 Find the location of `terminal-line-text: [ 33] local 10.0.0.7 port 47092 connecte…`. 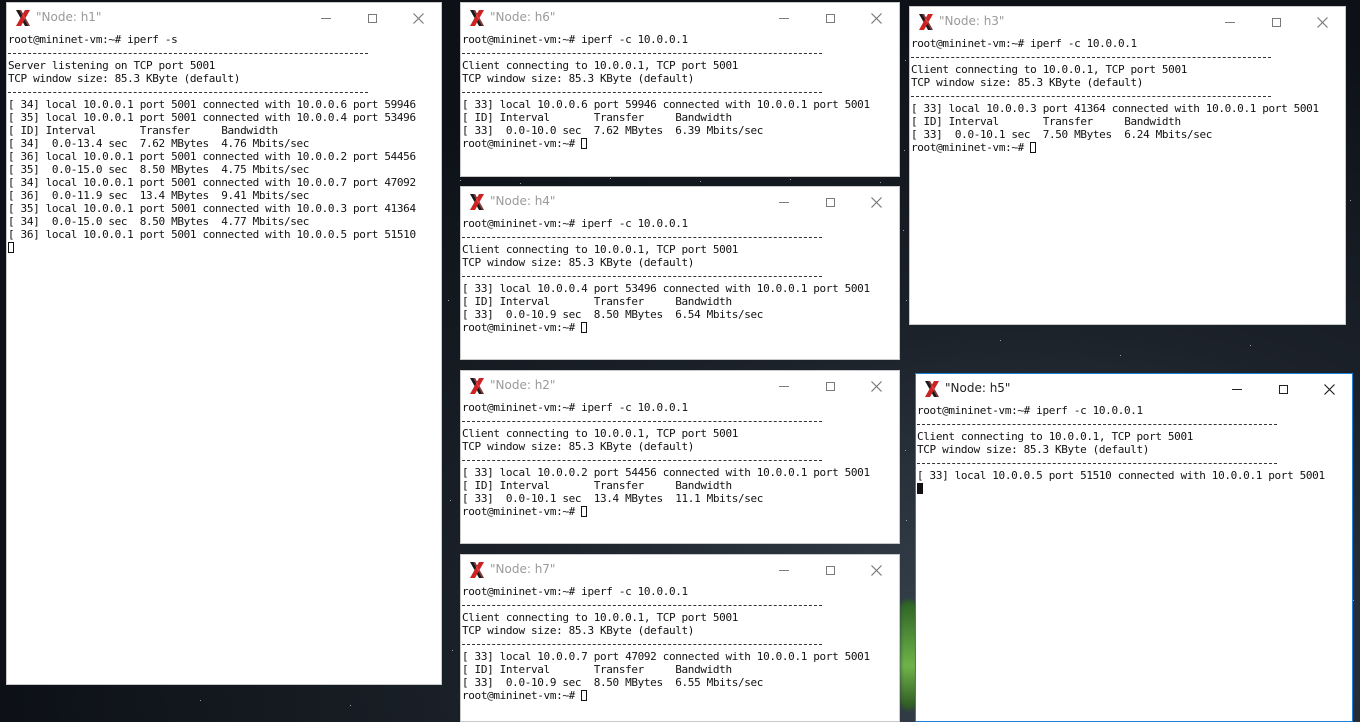

terminal-line-text: [ 33] local 10.0.0.7 port 47092 connecte… is located at coordinates (666, 656).